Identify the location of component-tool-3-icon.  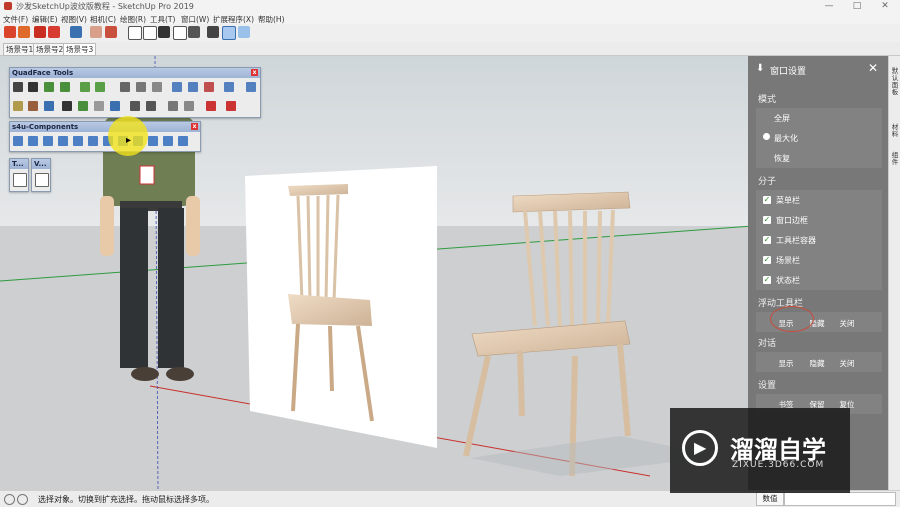
(48, 141).